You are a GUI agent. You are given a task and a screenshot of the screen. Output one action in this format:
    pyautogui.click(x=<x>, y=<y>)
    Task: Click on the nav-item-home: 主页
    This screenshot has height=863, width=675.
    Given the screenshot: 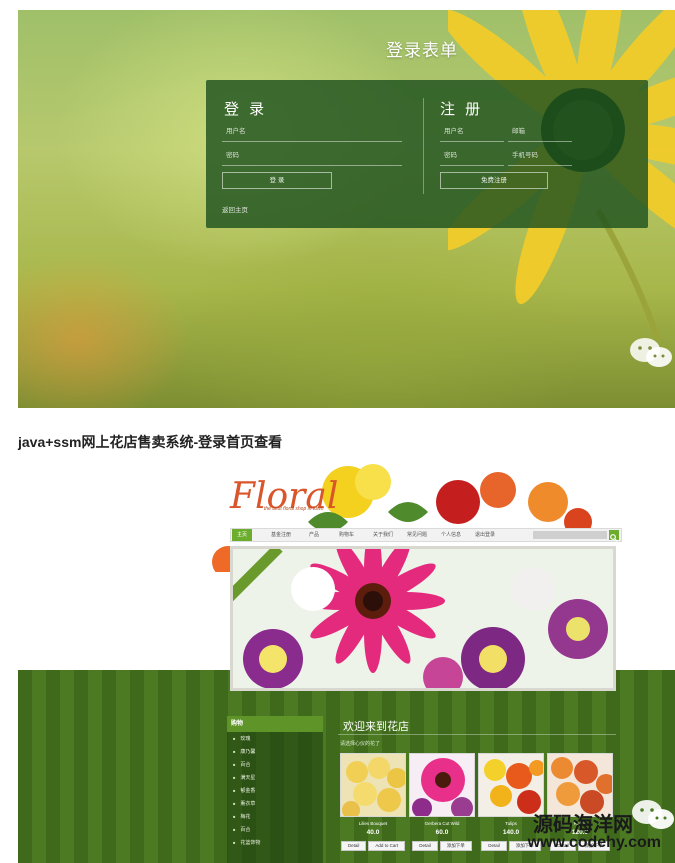 What is the action you would take?
    pyautogui.click(x=242, y=535)
    